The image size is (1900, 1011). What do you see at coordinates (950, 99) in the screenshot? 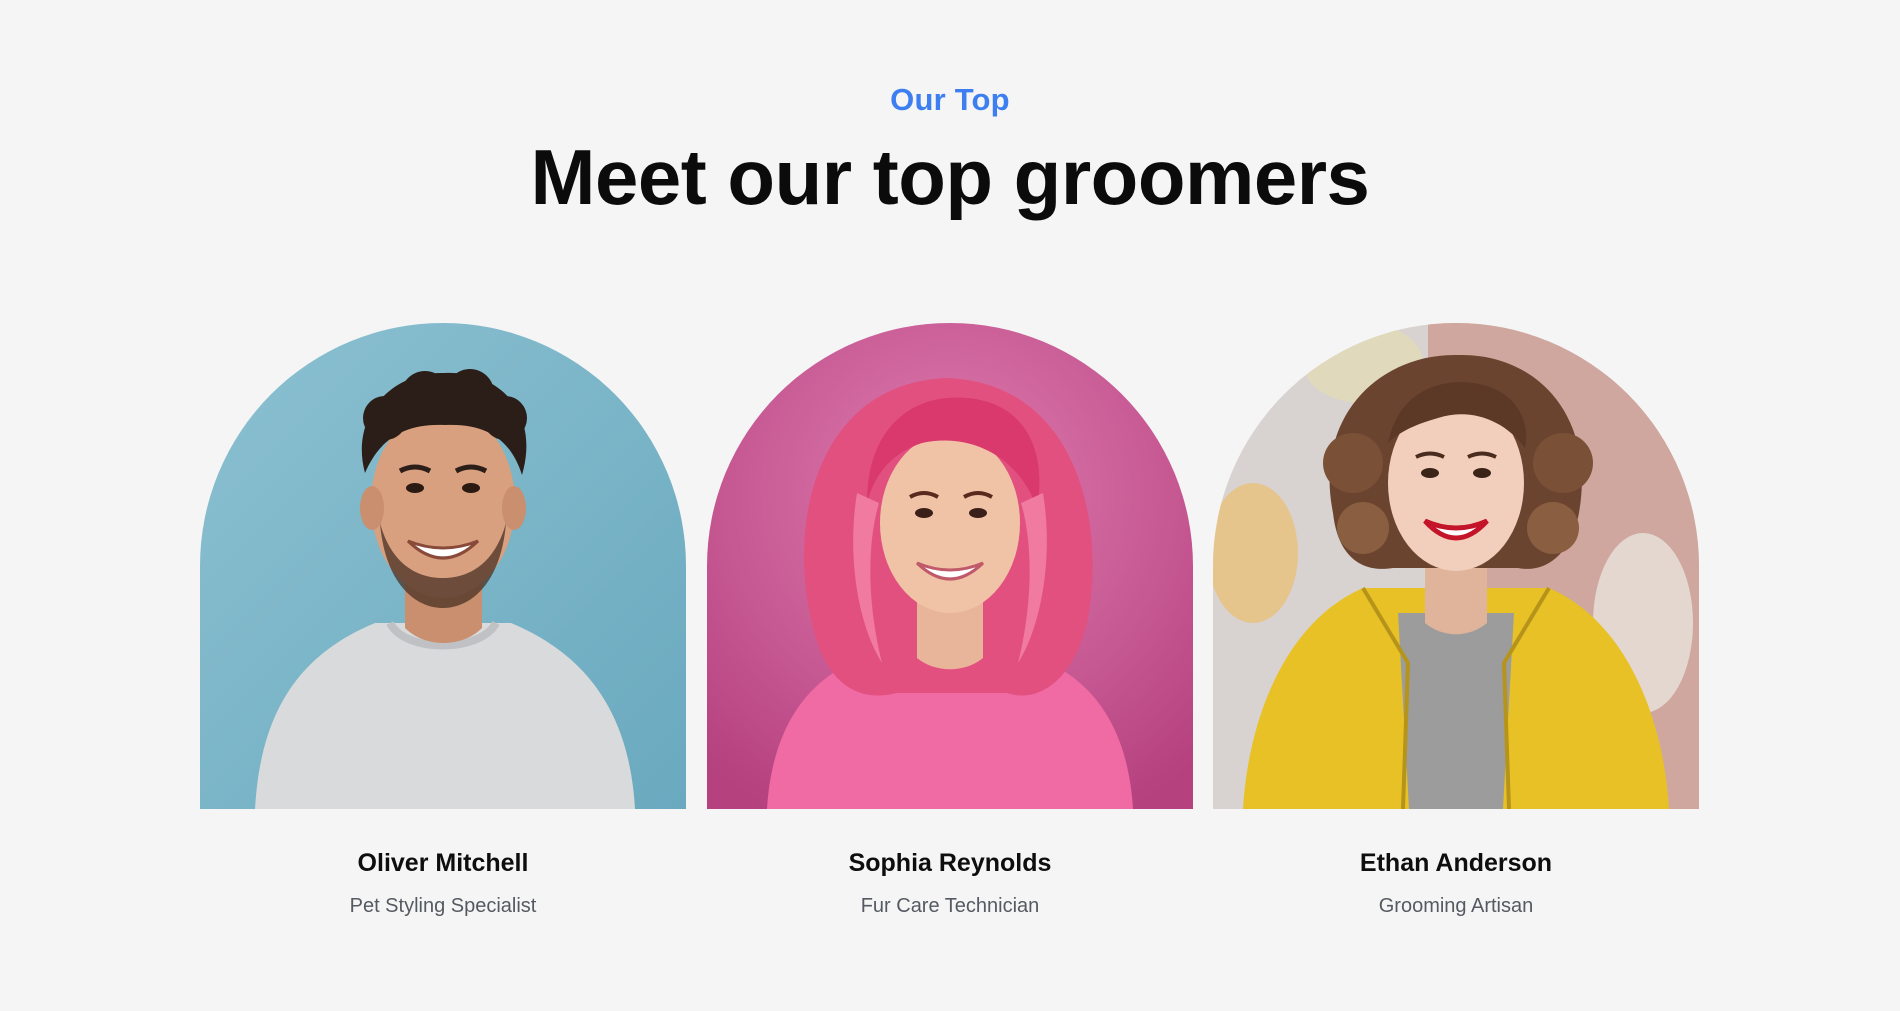
I see `section-eyebrow: Our Top` at bounding box center [950, 99].